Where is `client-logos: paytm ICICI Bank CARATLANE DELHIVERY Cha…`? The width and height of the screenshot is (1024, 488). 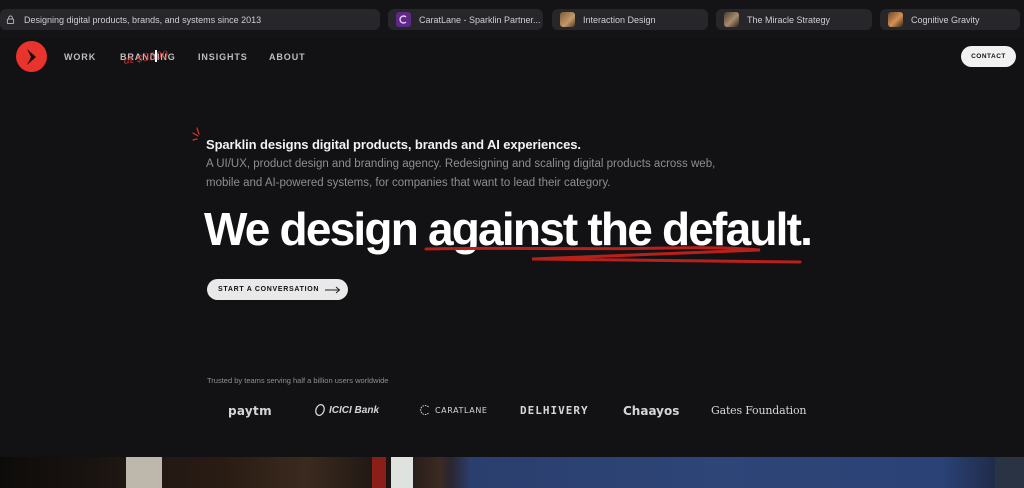 client-logos: paytm ICICI Bank CARATLANE DELHIVERY Cha… is located at coordinates (512, 413).